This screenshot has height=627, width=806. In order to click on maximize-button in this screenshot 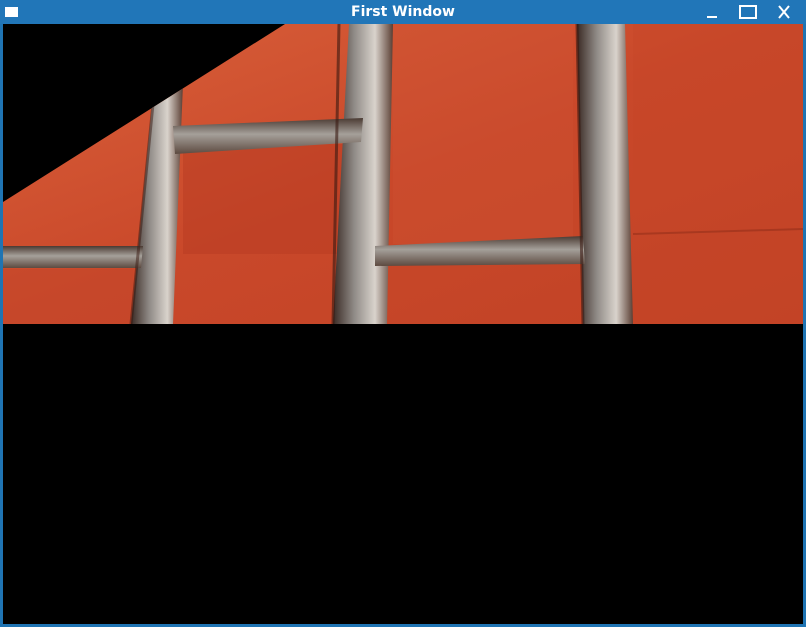, I will do `click(748, 12)`.